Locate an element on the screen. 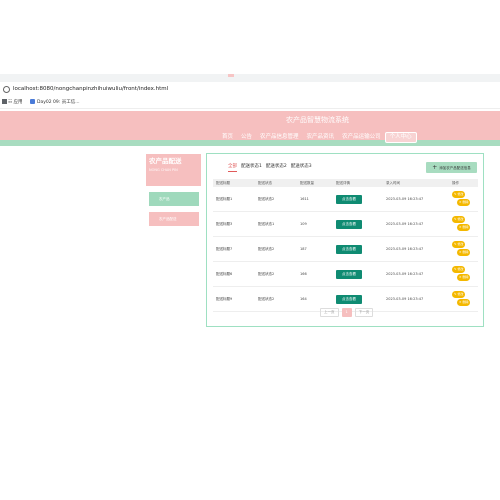 The width and height of the screenshot is (500, 500). sidebar-subtitle: NONG CHAN PIN is located at coordinates (163, 170).